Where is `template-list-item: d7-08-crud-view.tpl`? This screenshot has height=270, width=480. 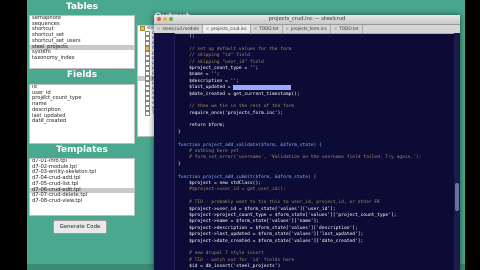
template-list-item: d7-08-crud-view.tpl is located at coordinates (82, 201).